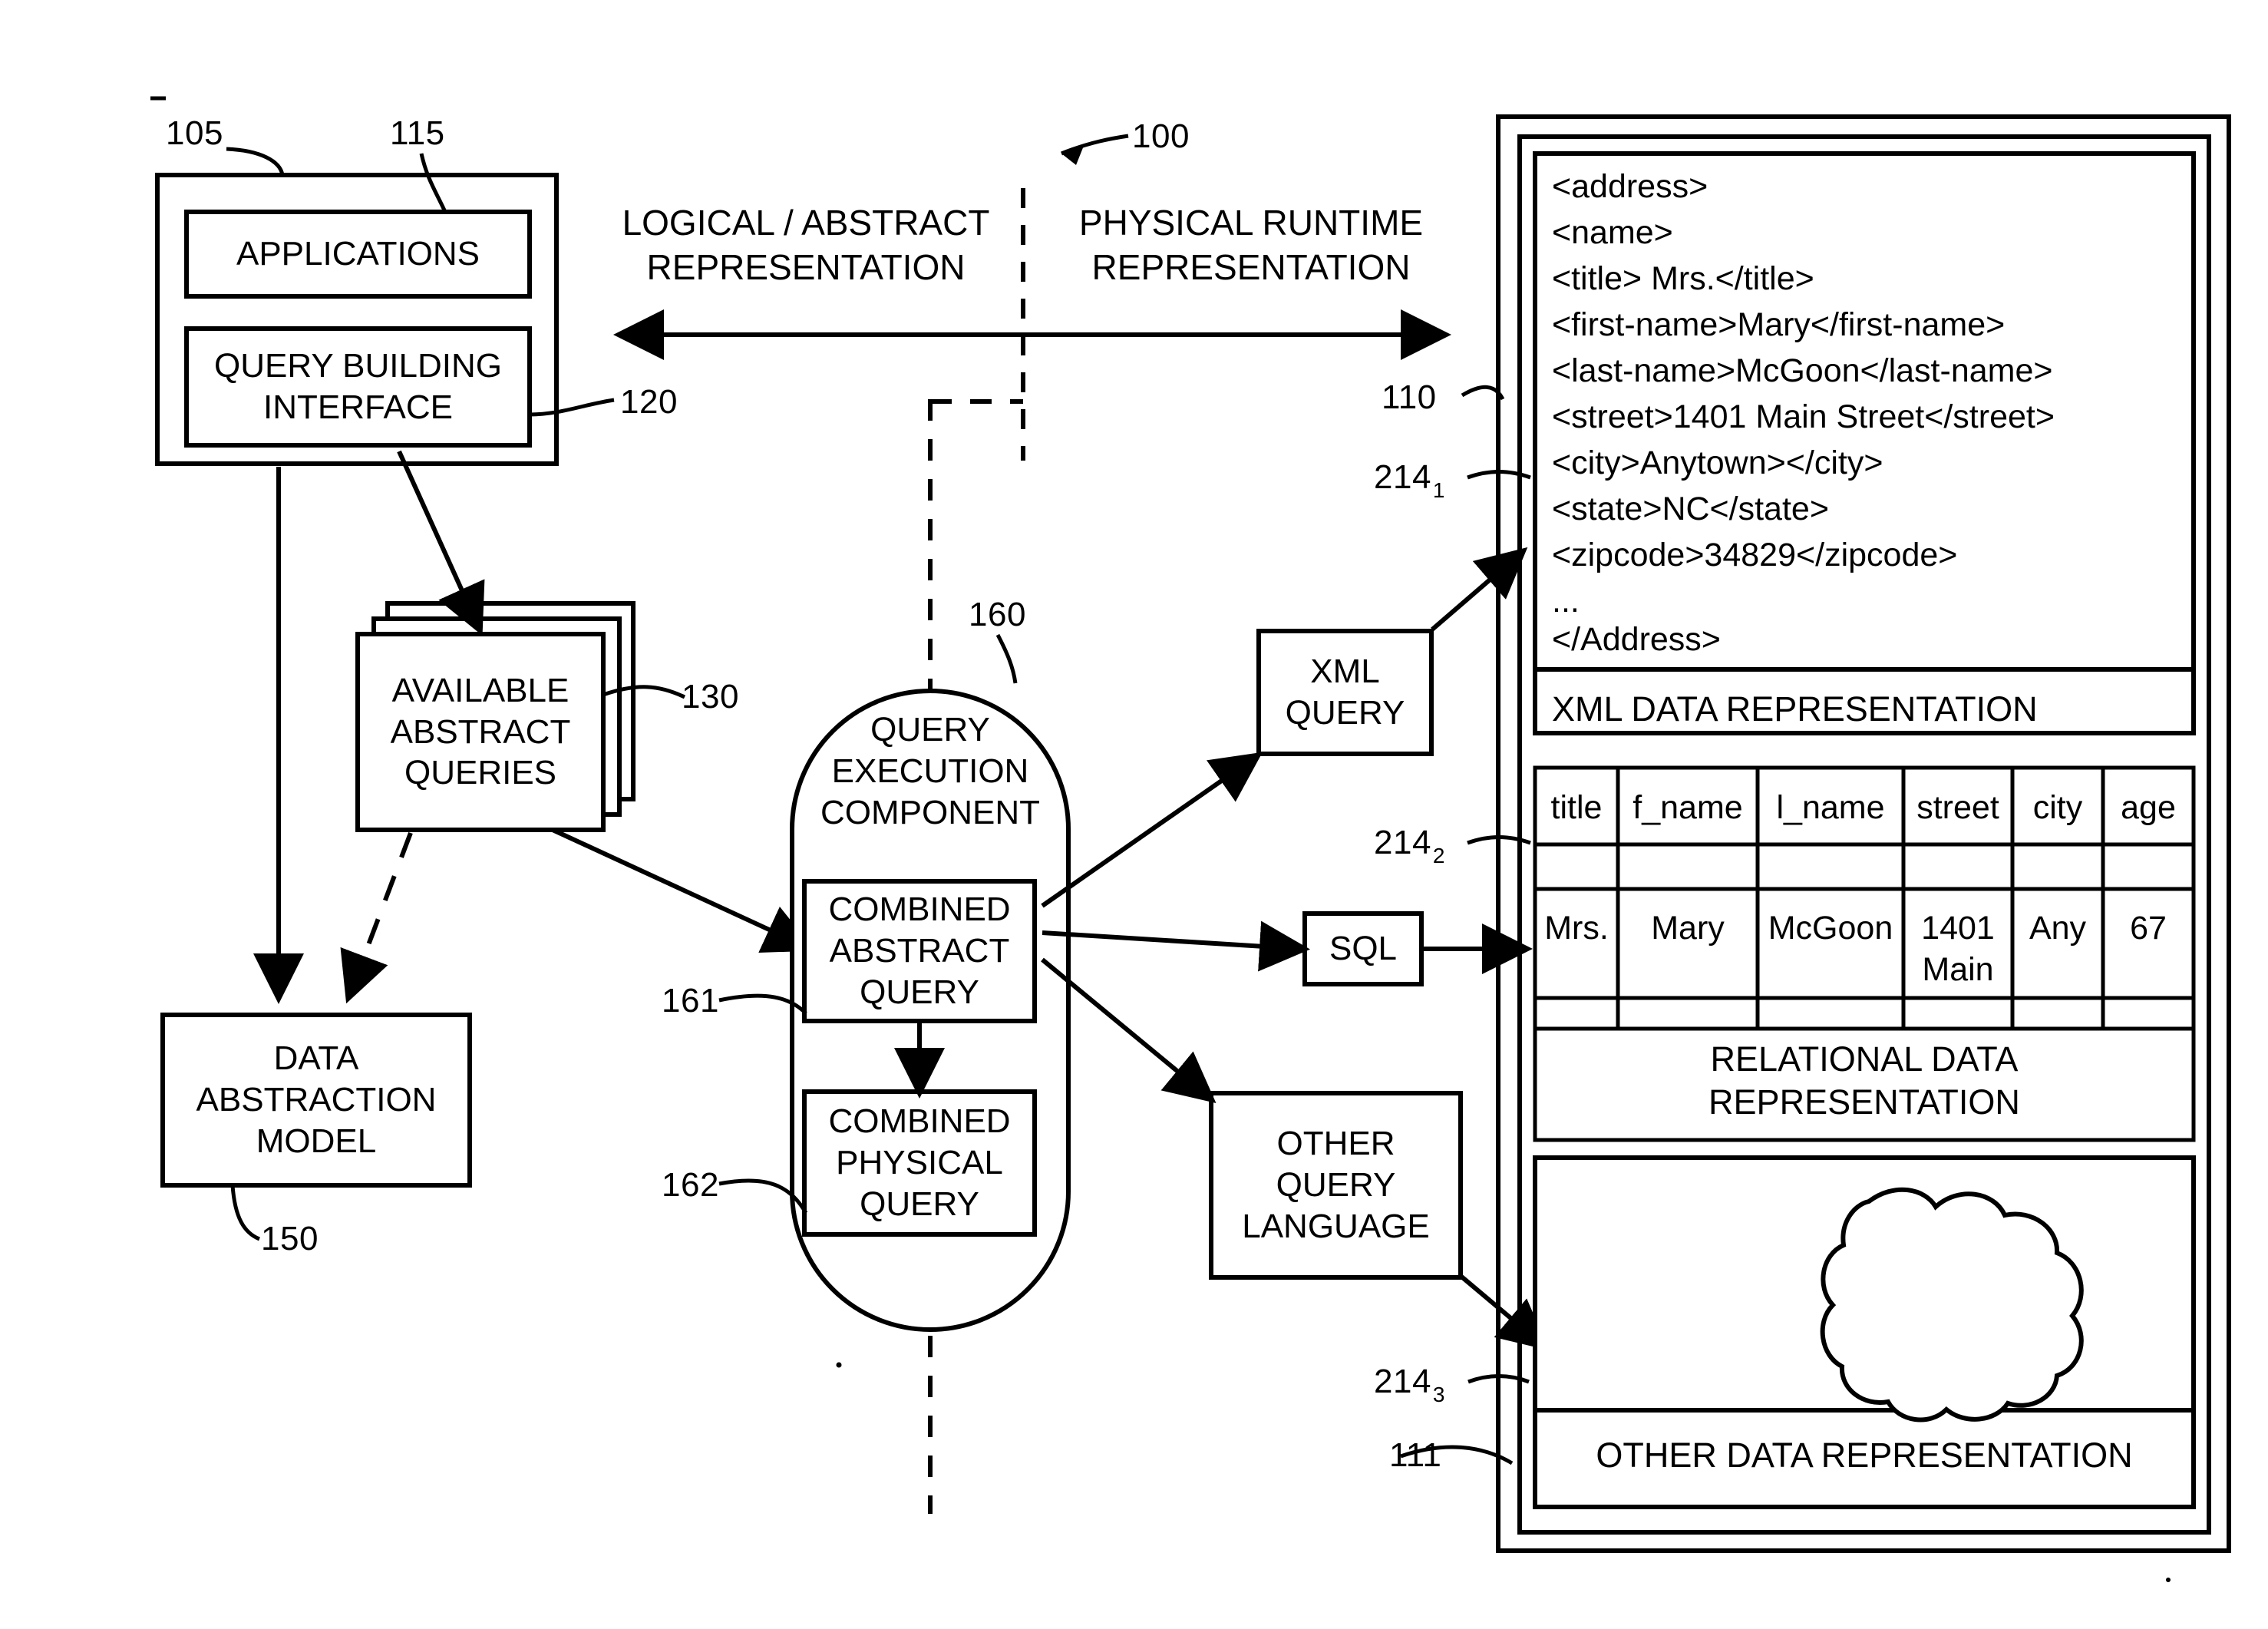 The image size is (2268, 1629). Describe the element at coordinates (1865, 1059) in the screenshot. I see `relational-caption-line1: RELATIONAL DATA` at that location.